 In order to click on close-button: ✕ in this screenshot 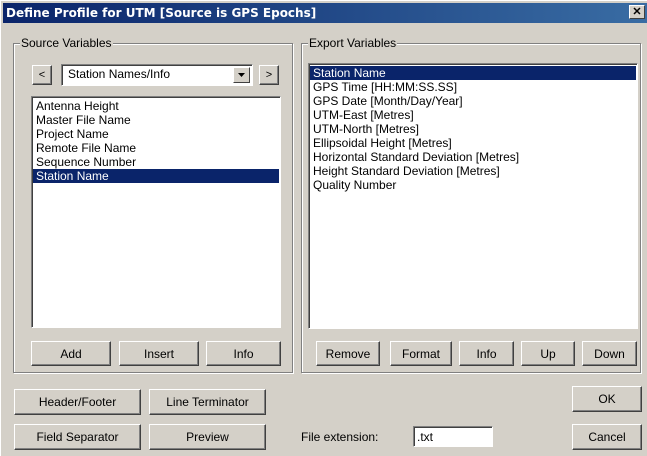, I will do `click(637, 12)`.